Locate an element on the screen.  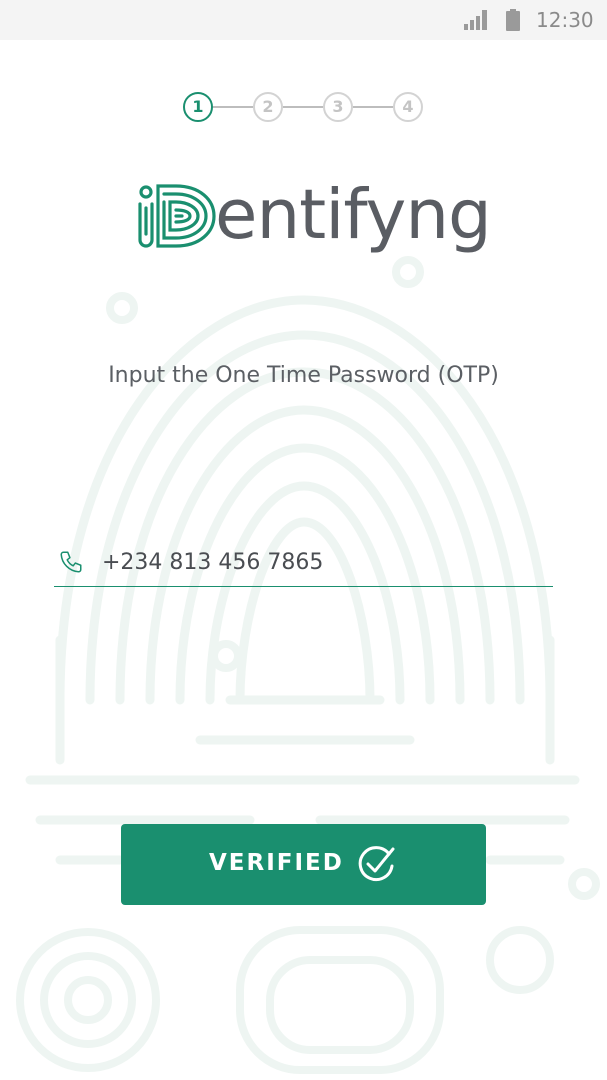
logo-wordmark: entifyng is located at coordinates (353, 215).